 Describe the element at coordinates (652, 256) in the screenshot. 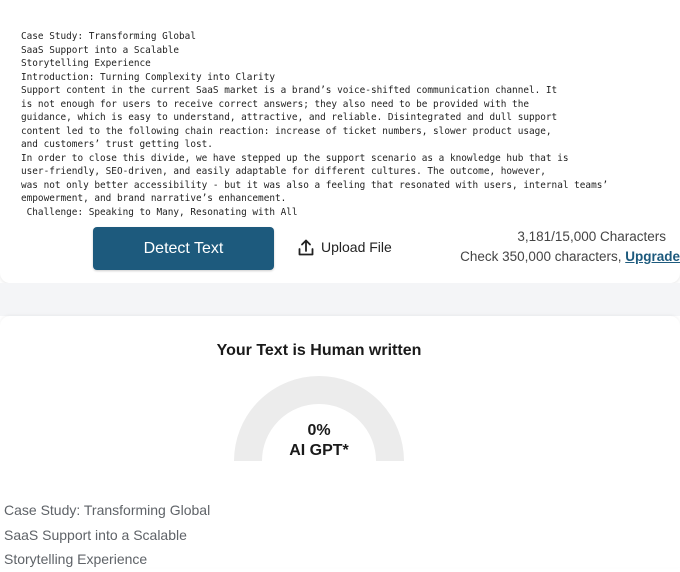

I see `upgrade-link: Upgrade` at that location.